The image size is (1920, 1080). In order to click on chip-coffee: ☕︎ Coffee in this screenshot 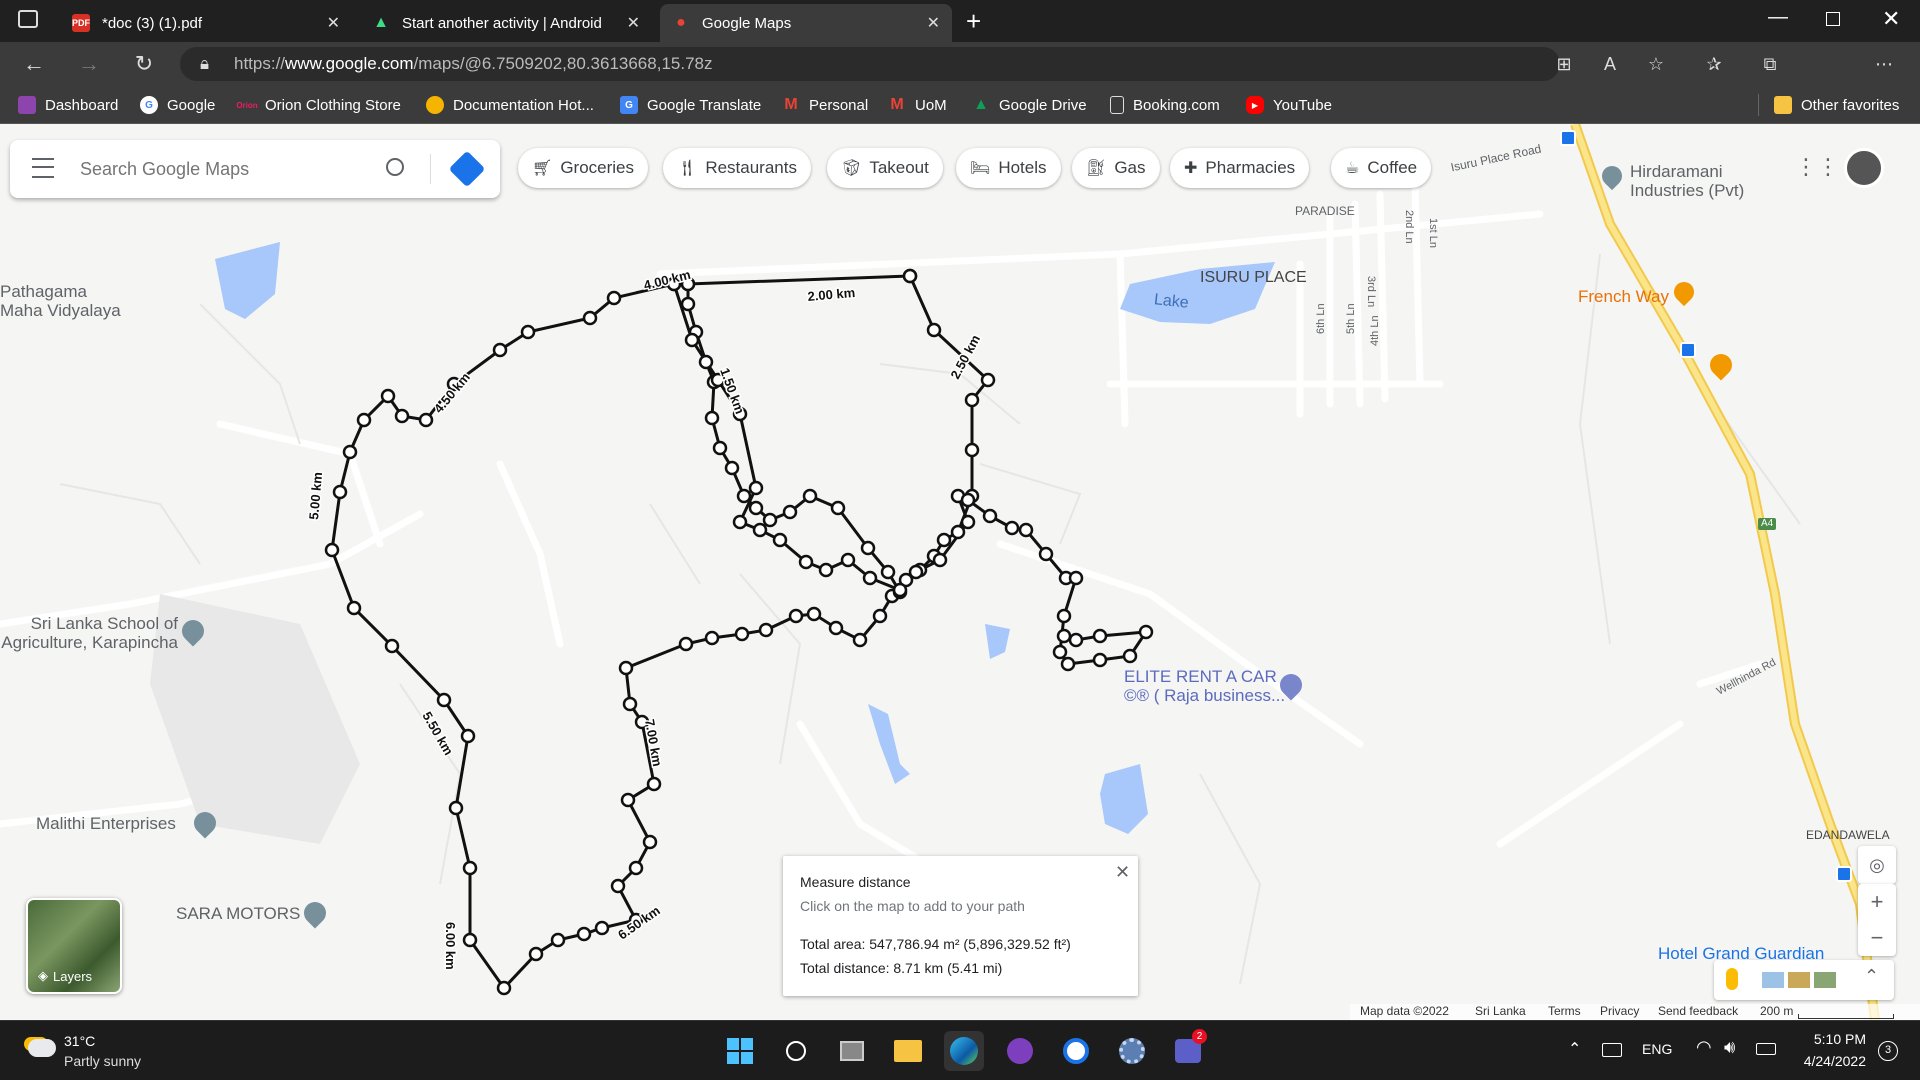, I will do `click(1381, 168)`.